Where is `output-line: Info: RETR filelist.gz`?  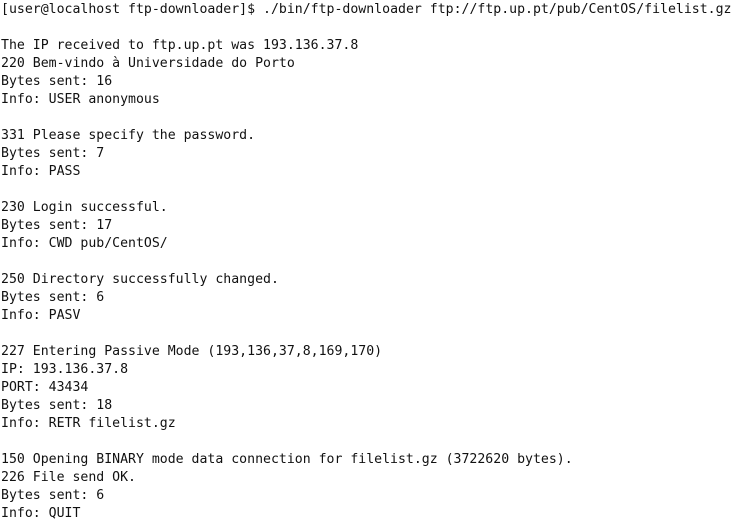
output-line: Info: RETR filelist.gz is located at coordinates (88, 423).